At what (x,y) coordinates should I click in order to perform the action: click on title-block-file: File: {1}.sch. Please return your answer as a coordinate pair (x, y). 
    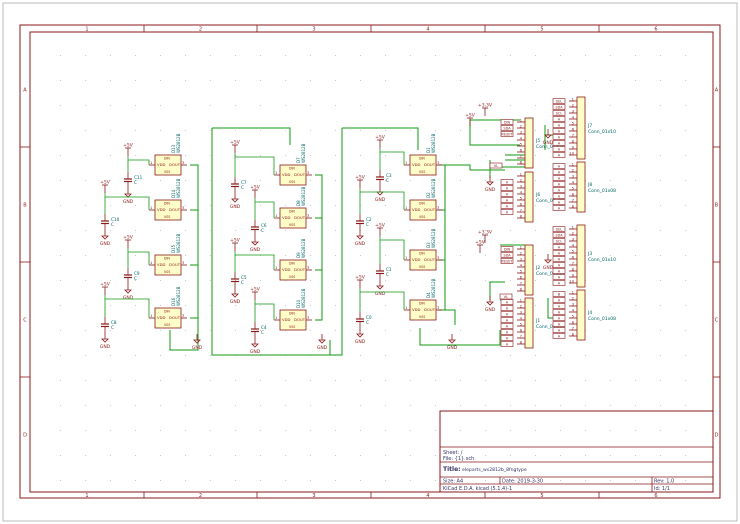
    Looking at the image, I should click on (458, 459).